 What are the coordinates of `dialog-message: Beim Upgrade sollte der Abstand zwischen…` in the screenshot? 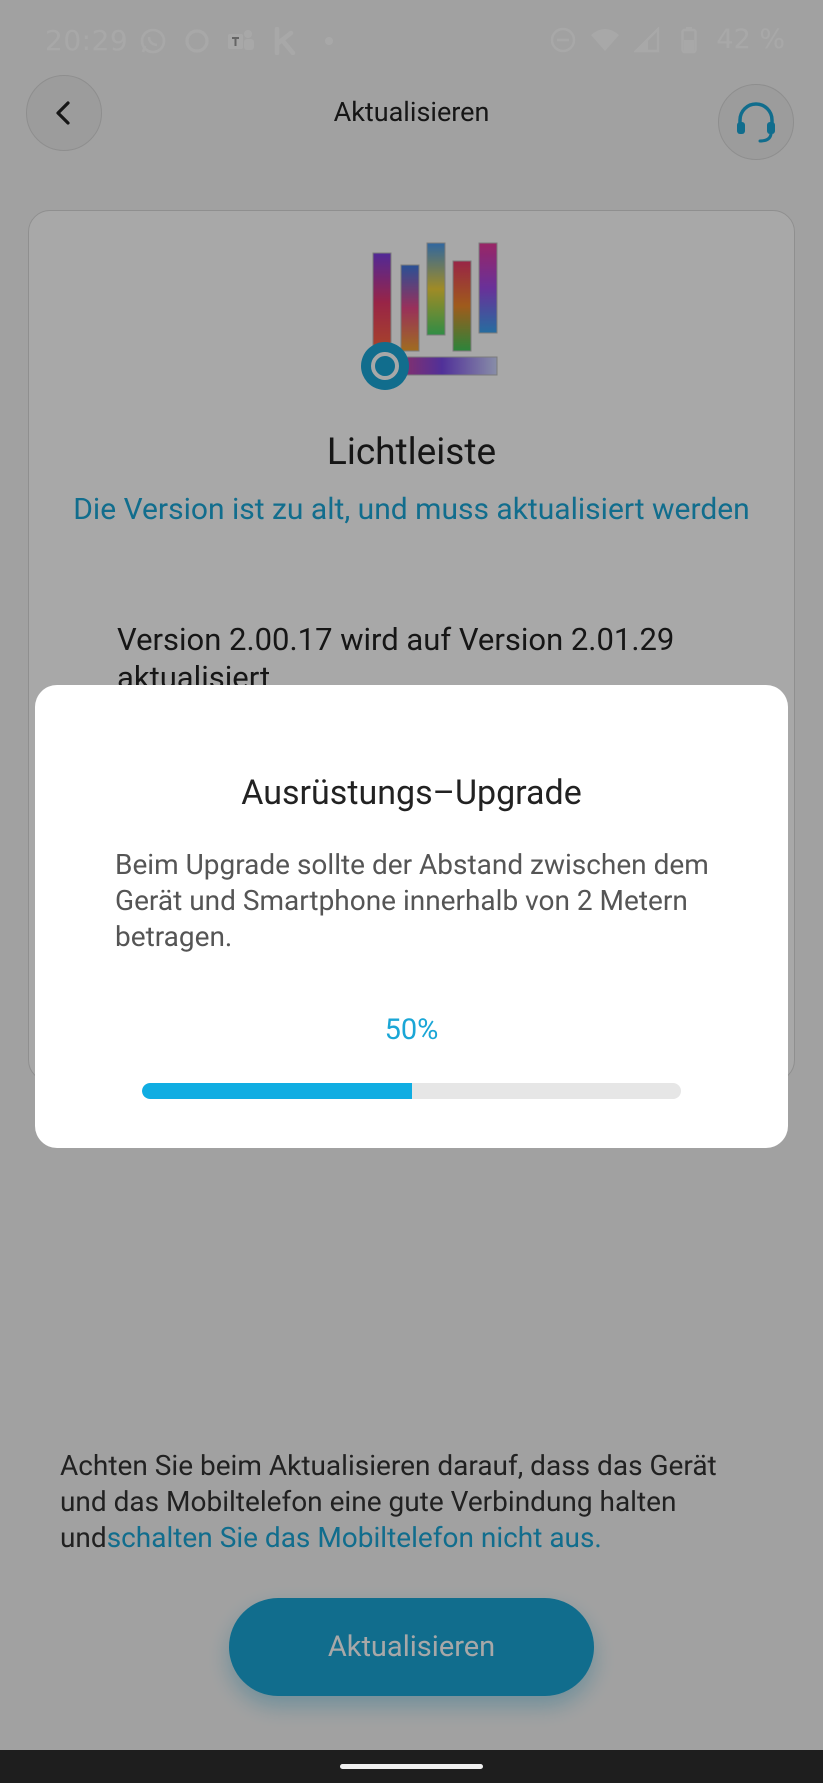 It's located at (412, 900).